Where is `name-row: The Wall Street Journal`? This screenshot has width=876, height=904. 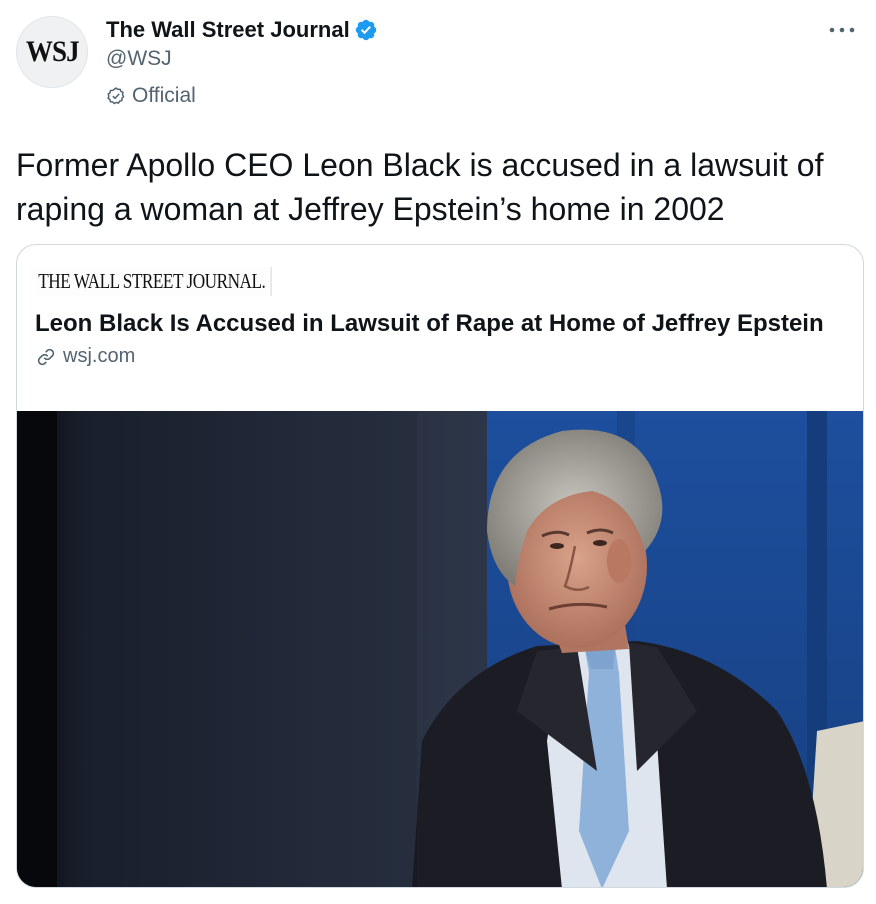 name-row: The Wall Street Journal is located at coordinates (242, 30).